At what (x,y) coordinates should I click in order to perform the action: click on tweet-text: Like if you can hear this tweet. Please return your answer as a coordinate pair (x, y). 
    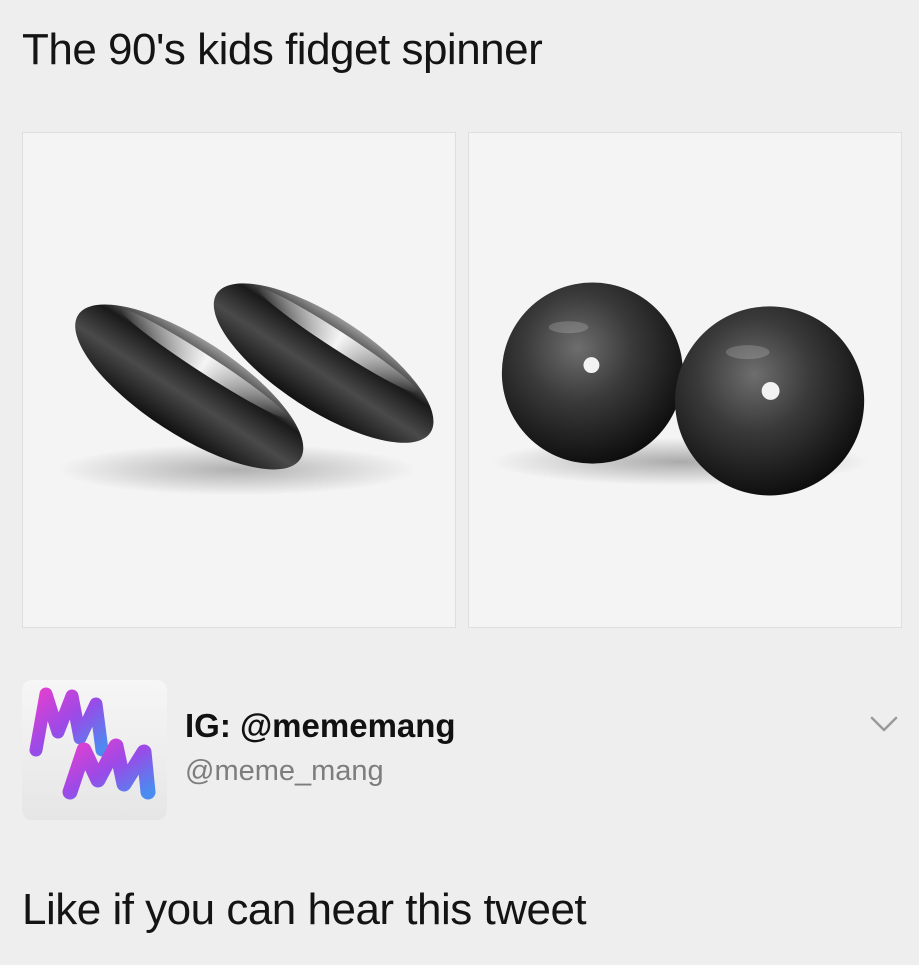
    Looking at the image, I should click on (304, 909).